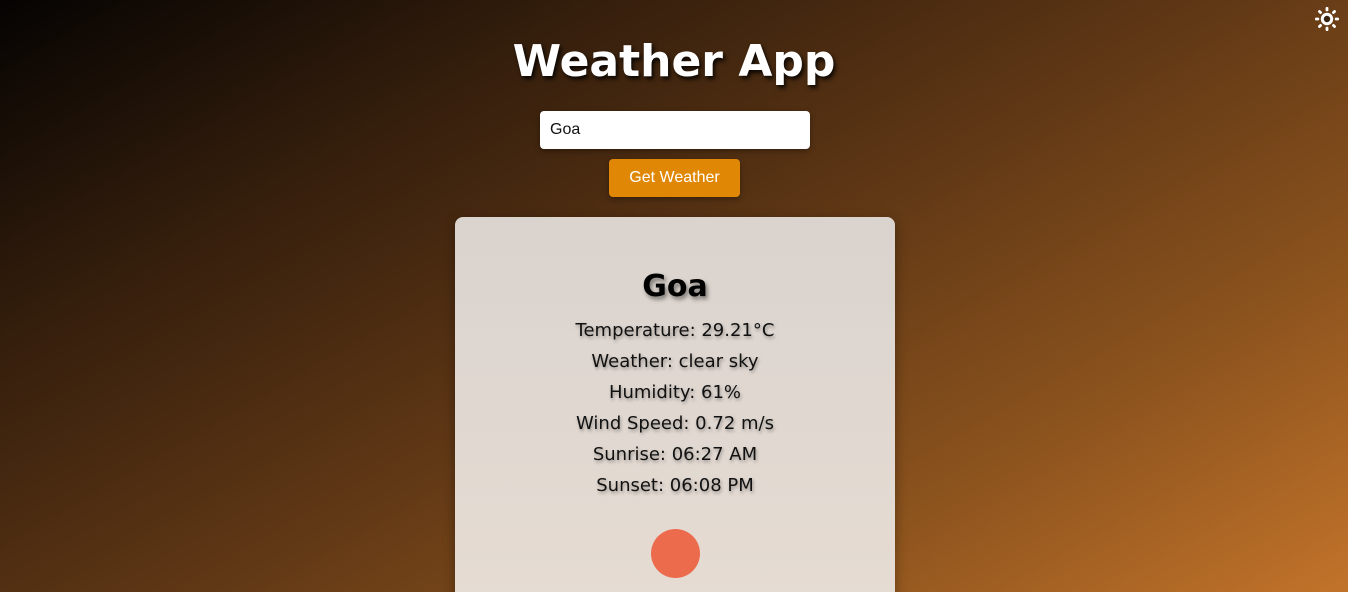 The image size is (1348, 592). Describe the element at coordinates (675, 553) in the screenshot. I see `sun-circle-icon` at that location.